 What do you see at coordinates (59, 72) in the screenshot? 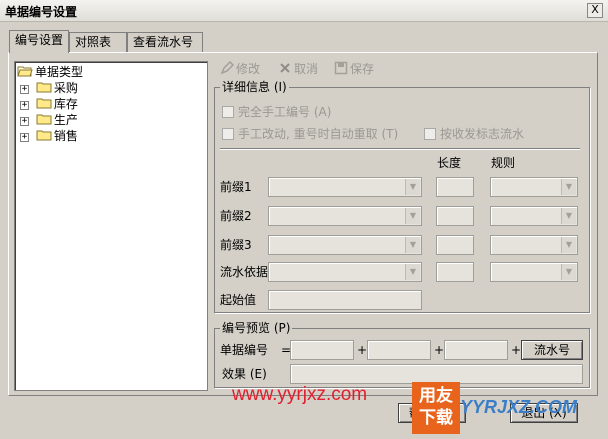
I see `tree-root-label: 单据类型` at bounding box center [59, 72].